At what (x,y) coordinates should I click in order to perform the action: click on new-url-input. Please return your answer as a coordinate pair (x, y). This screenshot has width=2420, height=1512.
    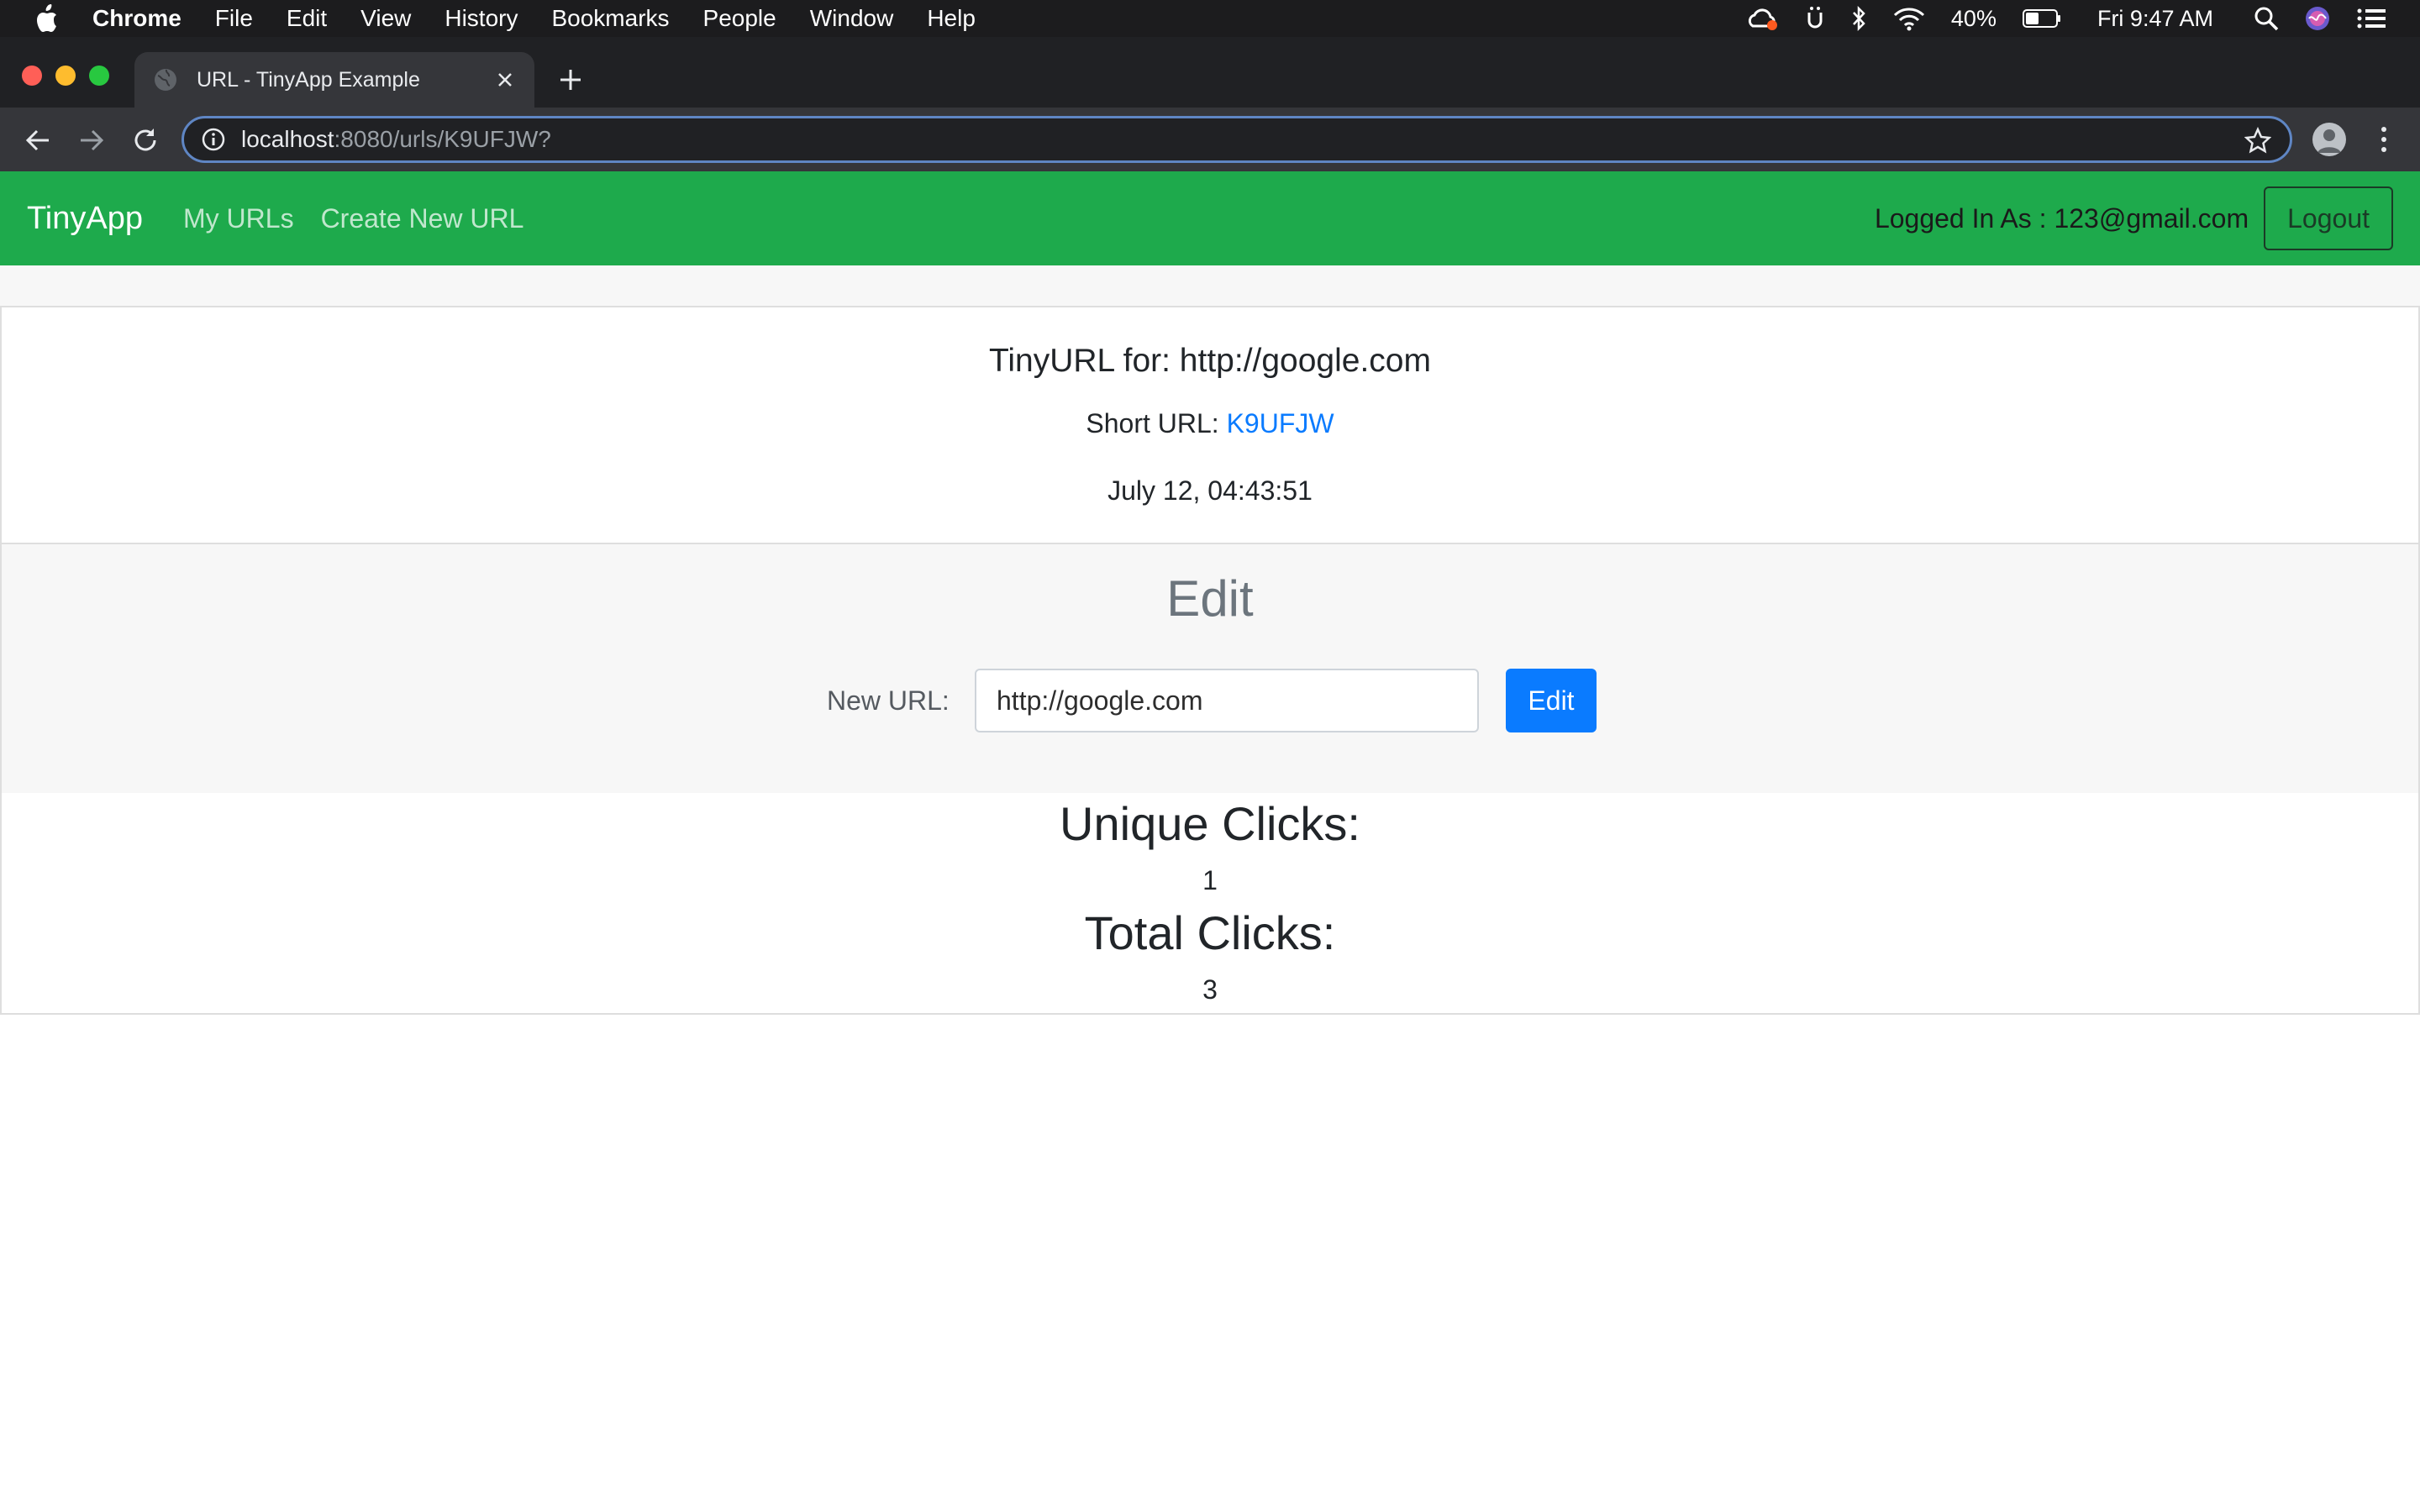
    Looking at the image, I should click on (1227, 700).